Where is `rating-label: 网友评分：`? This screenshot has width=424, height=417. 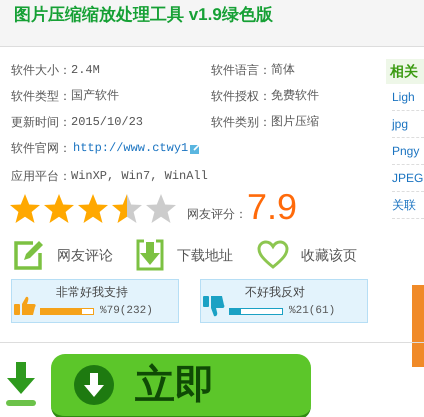 rating-label: 网友评分： is located at coordinates (217, 214).